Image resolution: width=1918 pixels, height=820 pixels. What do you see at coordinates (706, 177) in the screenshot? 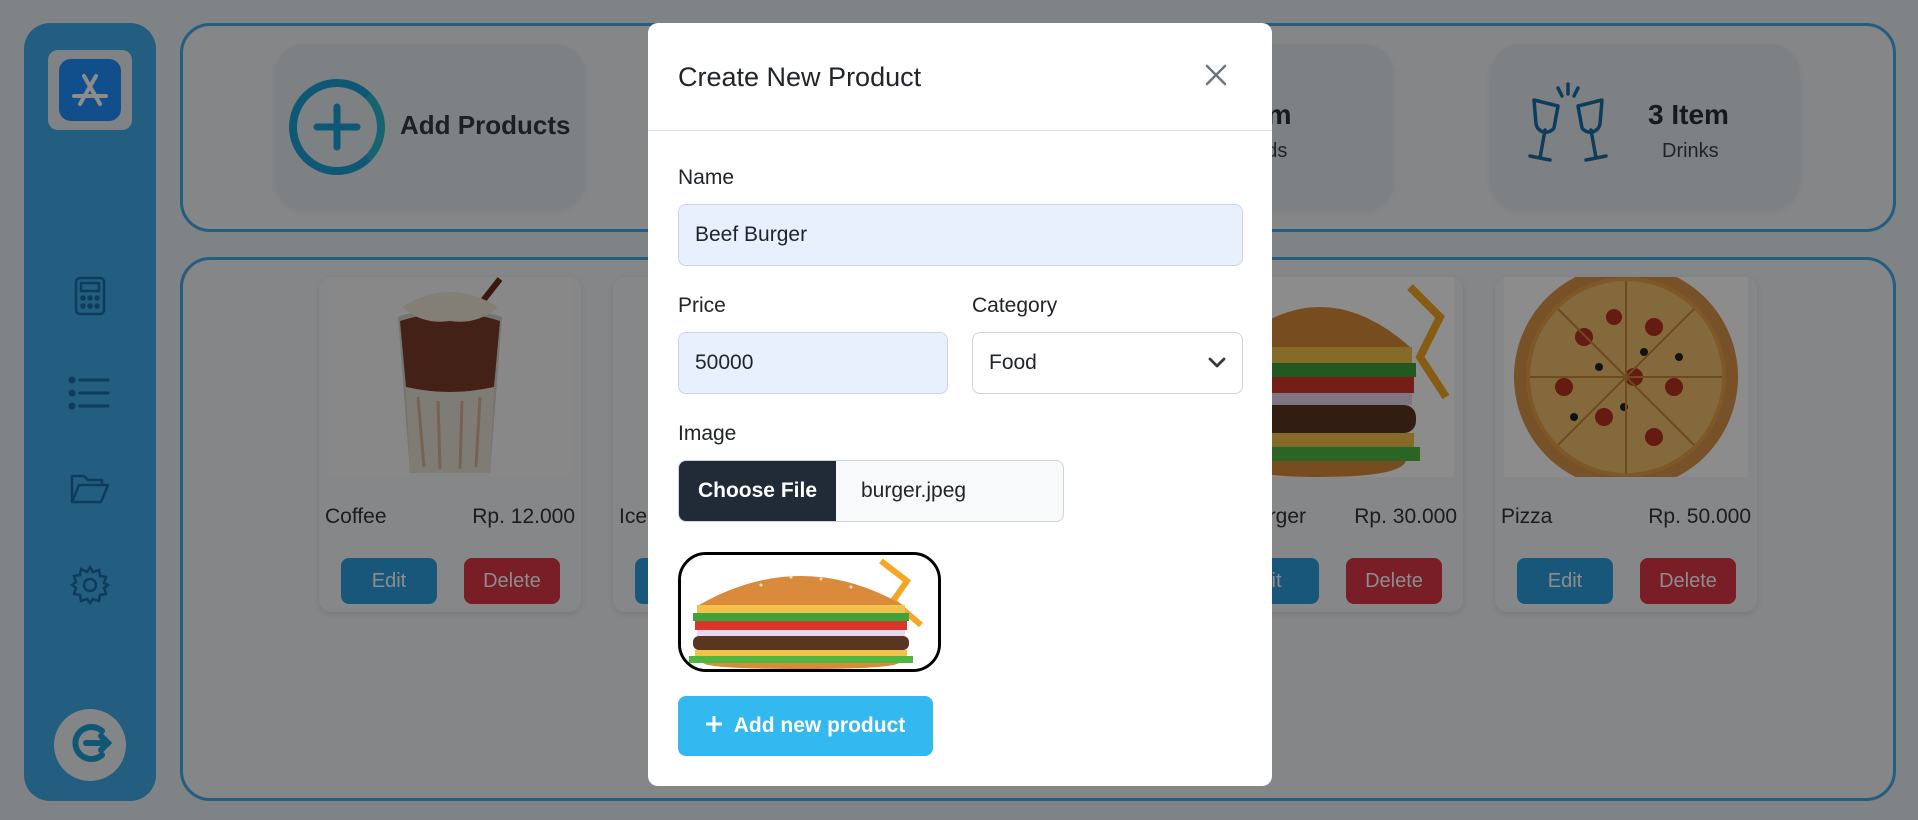
I see `name-label: Name` at bounding box center [706, 177].